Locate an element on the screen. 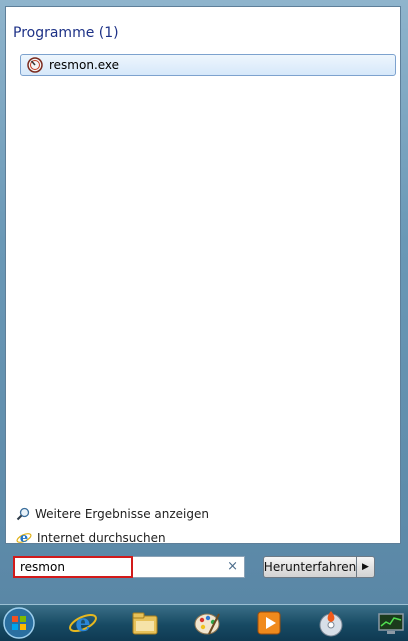 Image resolution: width=408 pixels, height=641 pixels. taskbar-paint is located at coordinates (207, 623).